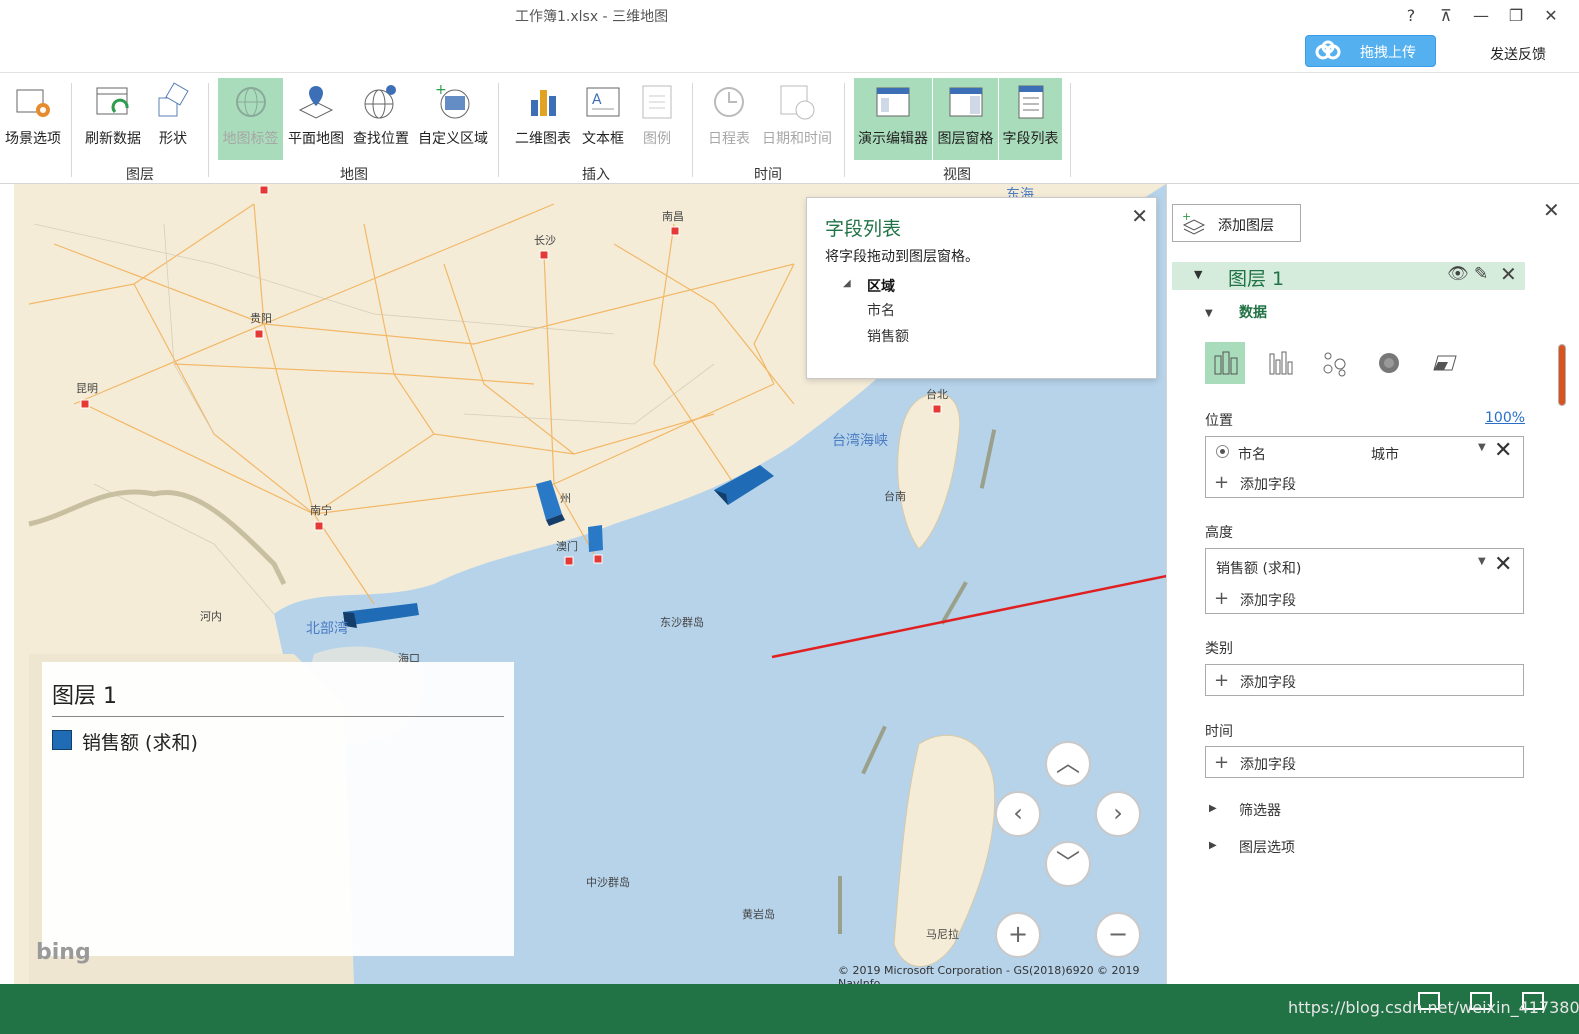 Image resolution: width=1579 pixels, height=1034 pixels. Describe the element at coordinates (250, 102) in the screenshot. I see `map-labels-icon` at that location.